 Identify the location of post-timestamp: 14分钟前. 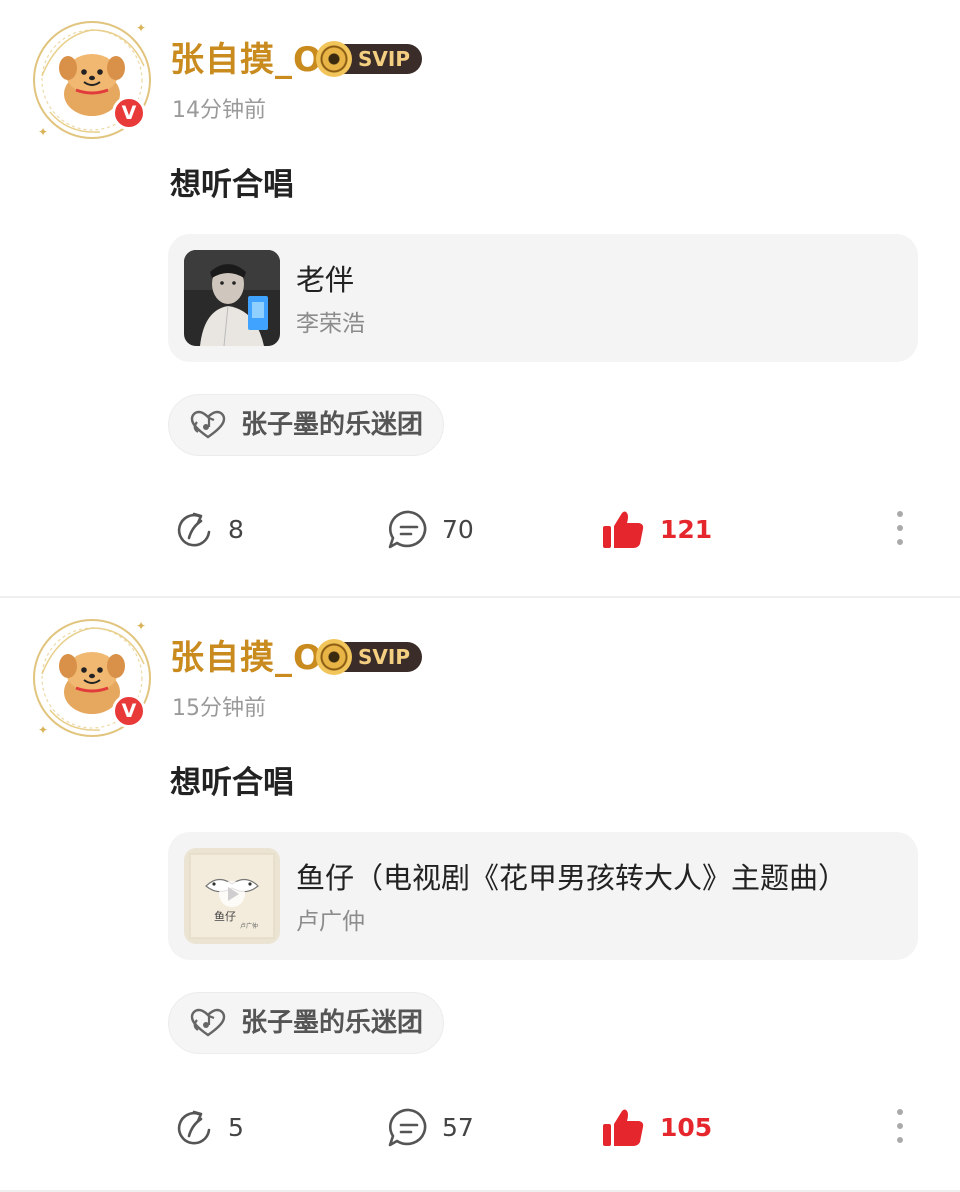
(219, 110).